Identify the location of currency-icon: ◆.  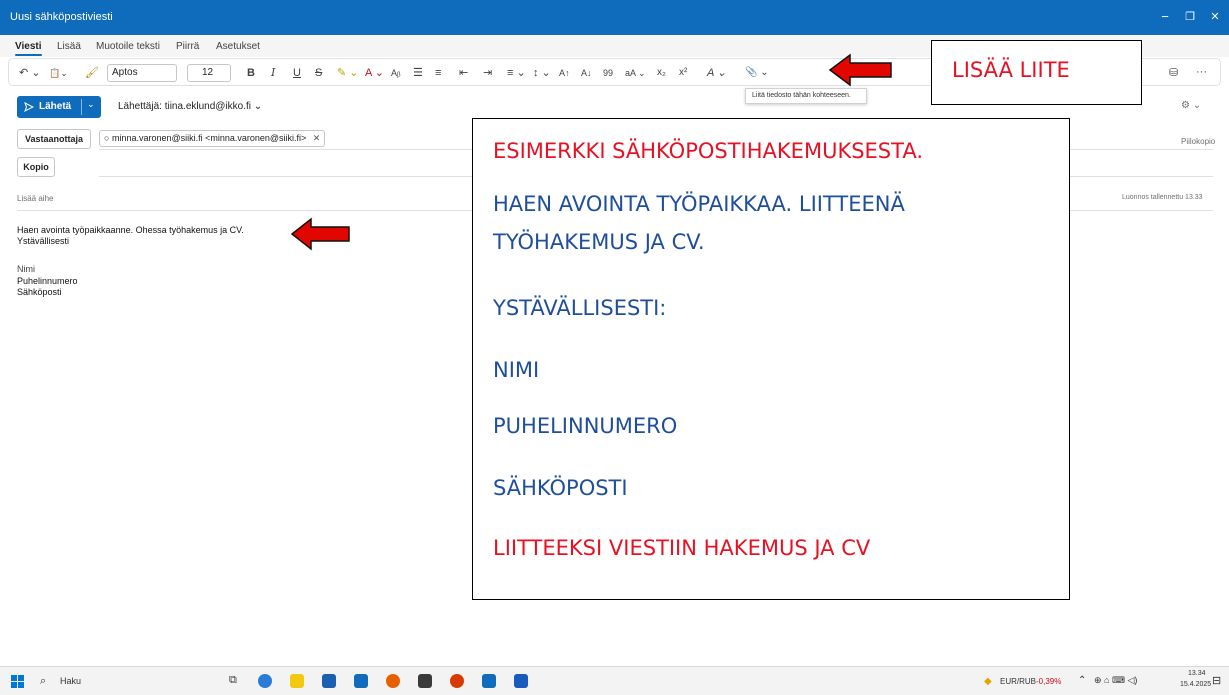
(988, 681).